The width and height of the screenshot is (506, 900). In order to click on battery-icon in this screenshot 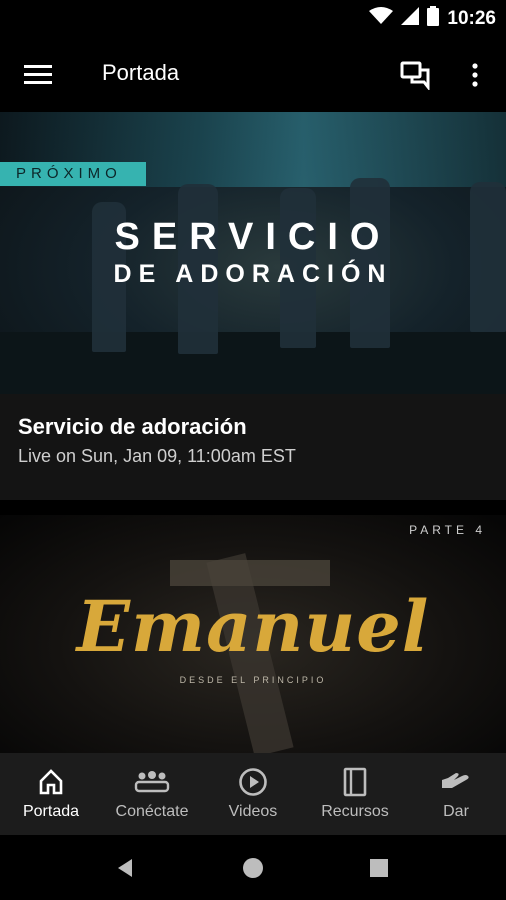, I will do `click(433, 18)`.